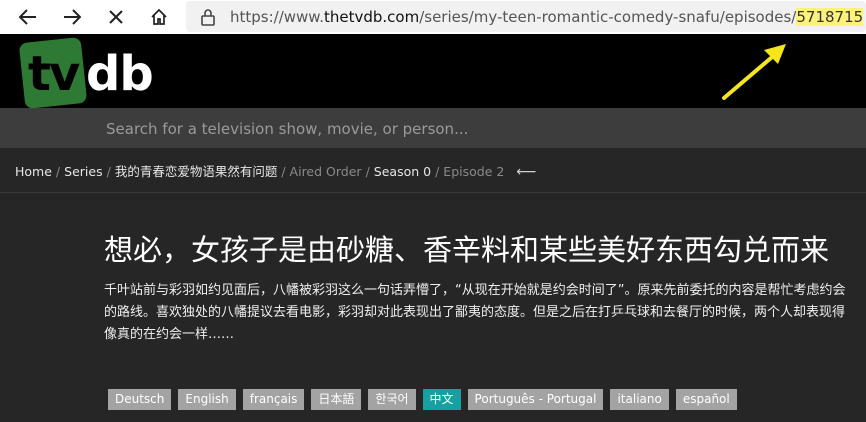  What do you see at coordinates (639, 399) in the screenshot?
I see `language-badge: italiano` at bounding box center [639, 399].